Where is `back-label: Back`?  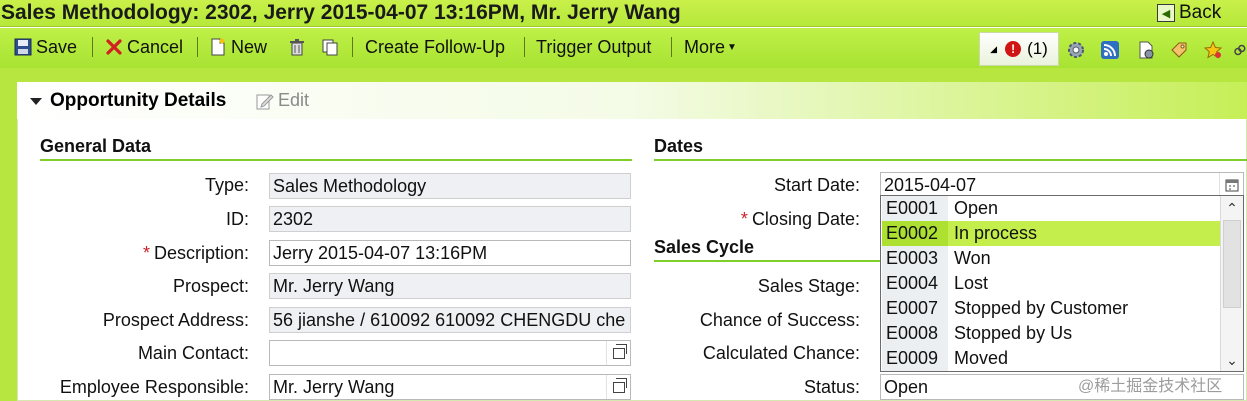
back-label: Back is located at coordinates (1200, 12).